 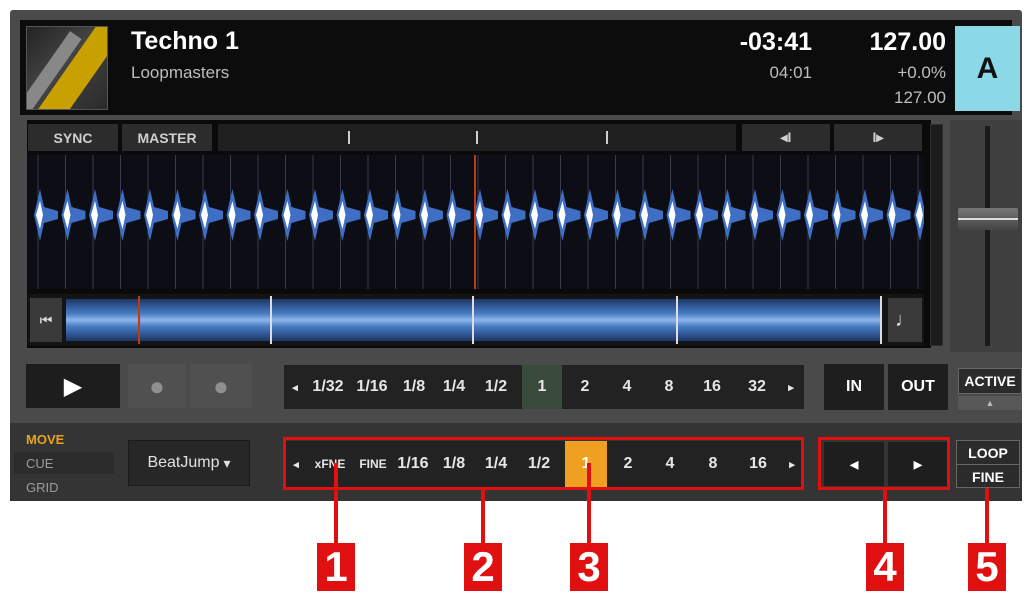 I want to click on callout-box-jump-sizes, so click(x=543, y=463).